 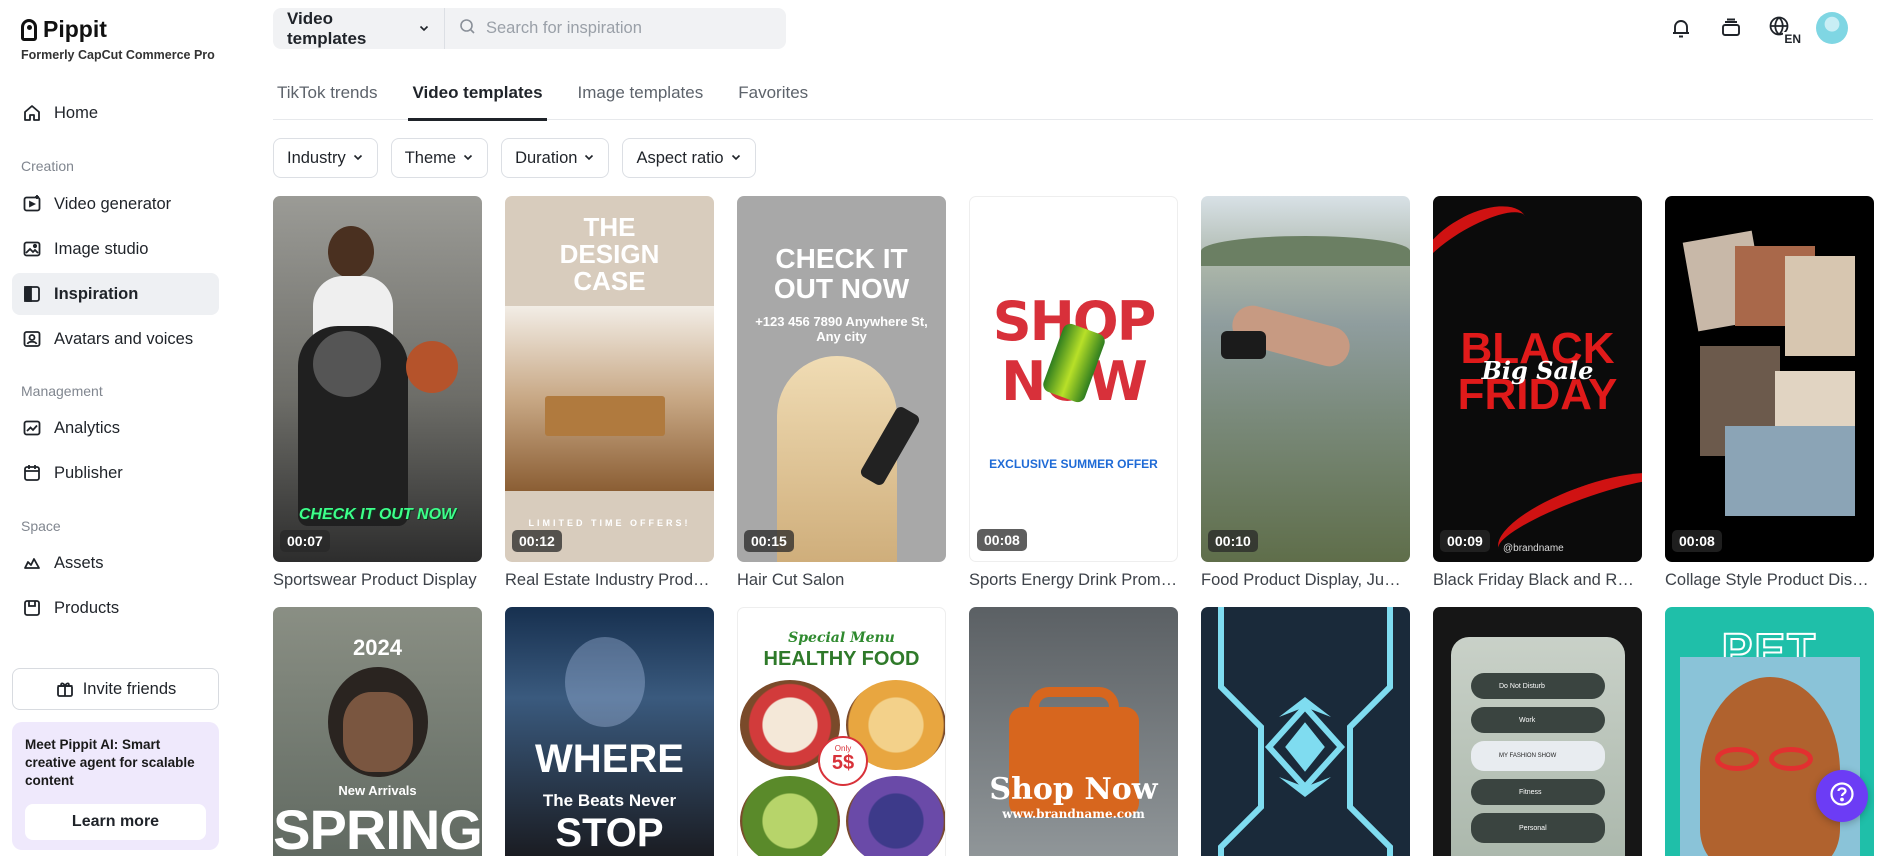 I want to click on price-badge-value: 5$, so click(x=843, y=763).